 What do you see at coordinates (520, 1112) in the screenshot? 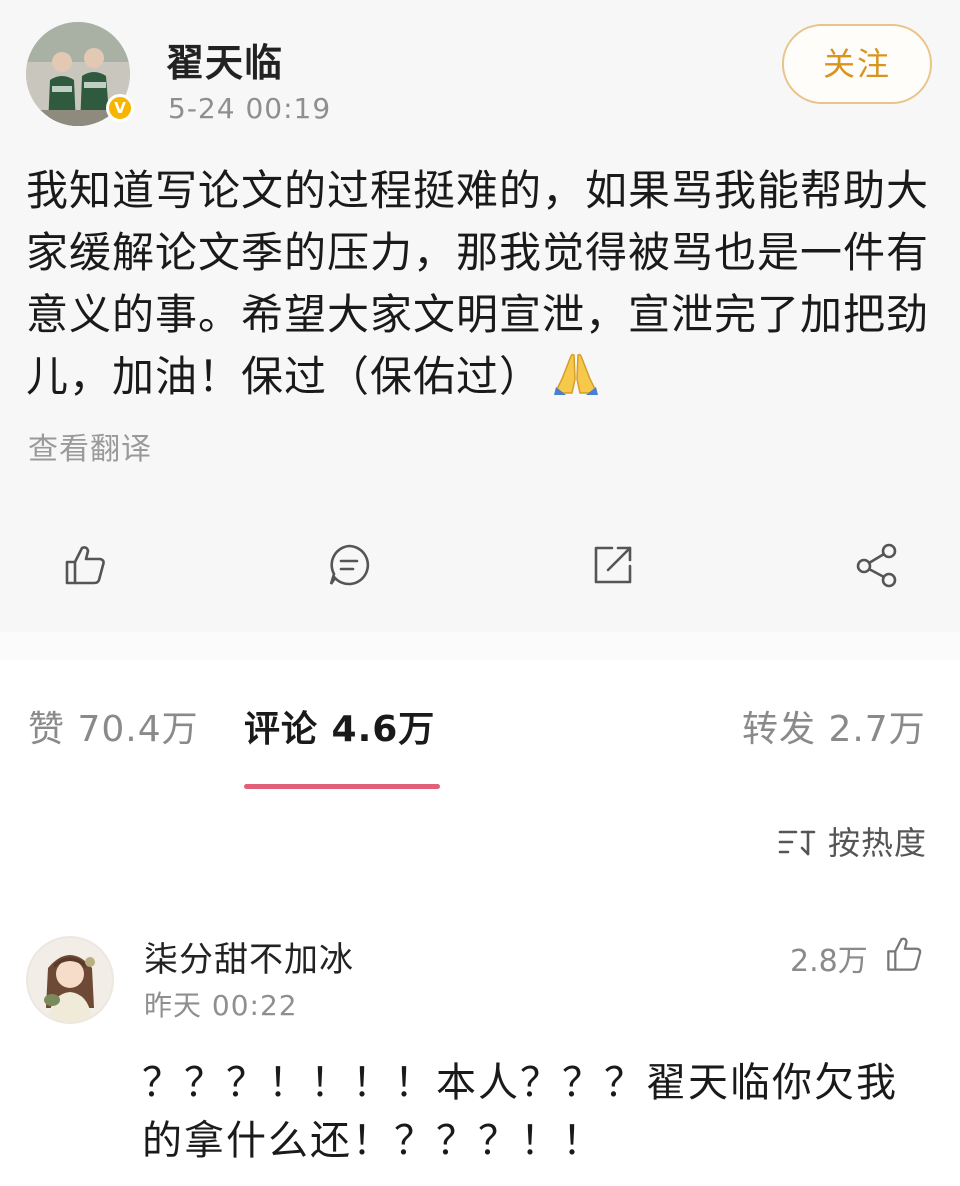
I see `comment-text: ？？？！！！！本人？？？翟天临你欠我的拿什么还！？？？！！` at bounding box center [520, 1112].